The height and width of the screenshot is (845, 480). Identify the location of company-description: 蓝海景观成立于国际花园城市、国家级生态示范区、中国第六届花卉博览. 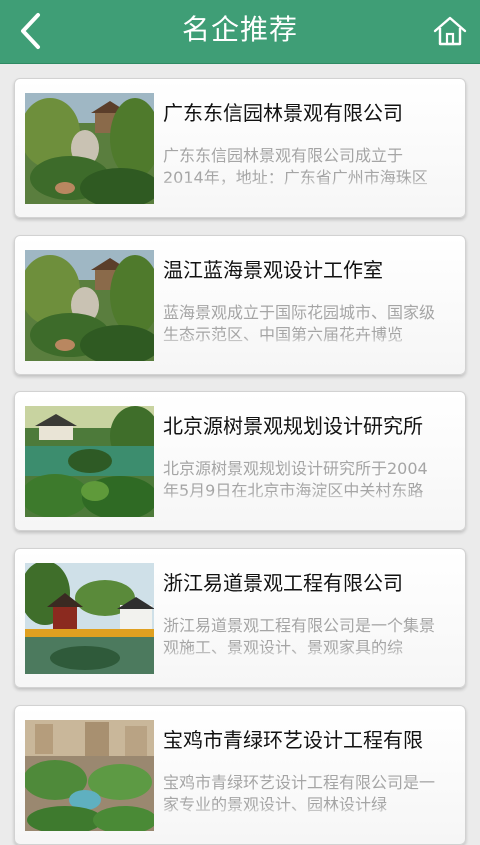
(302, 325).